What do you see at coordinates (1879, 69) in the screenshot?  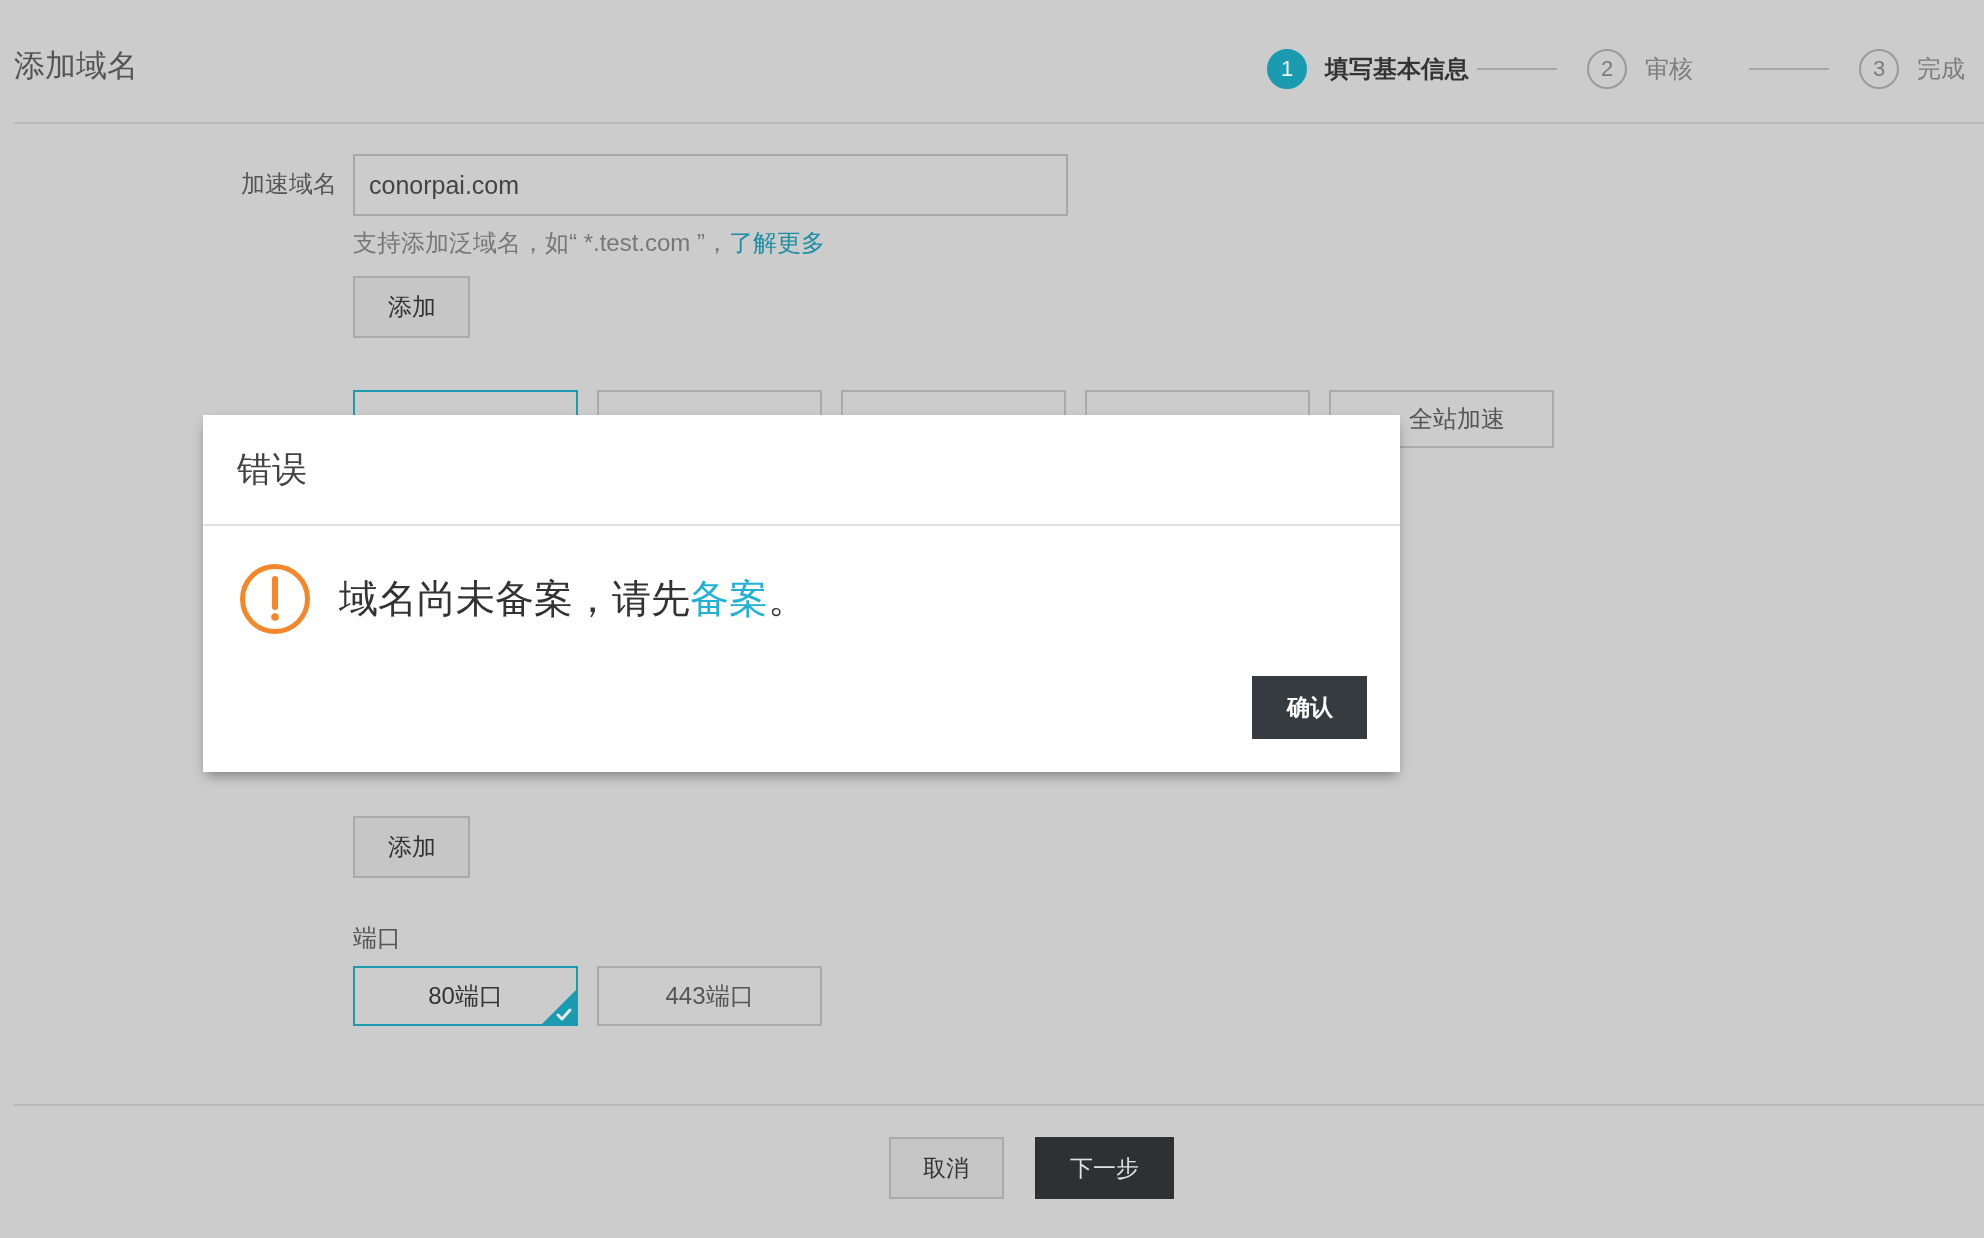 I see `step-number: 3` at bounding box center [1879, 69].